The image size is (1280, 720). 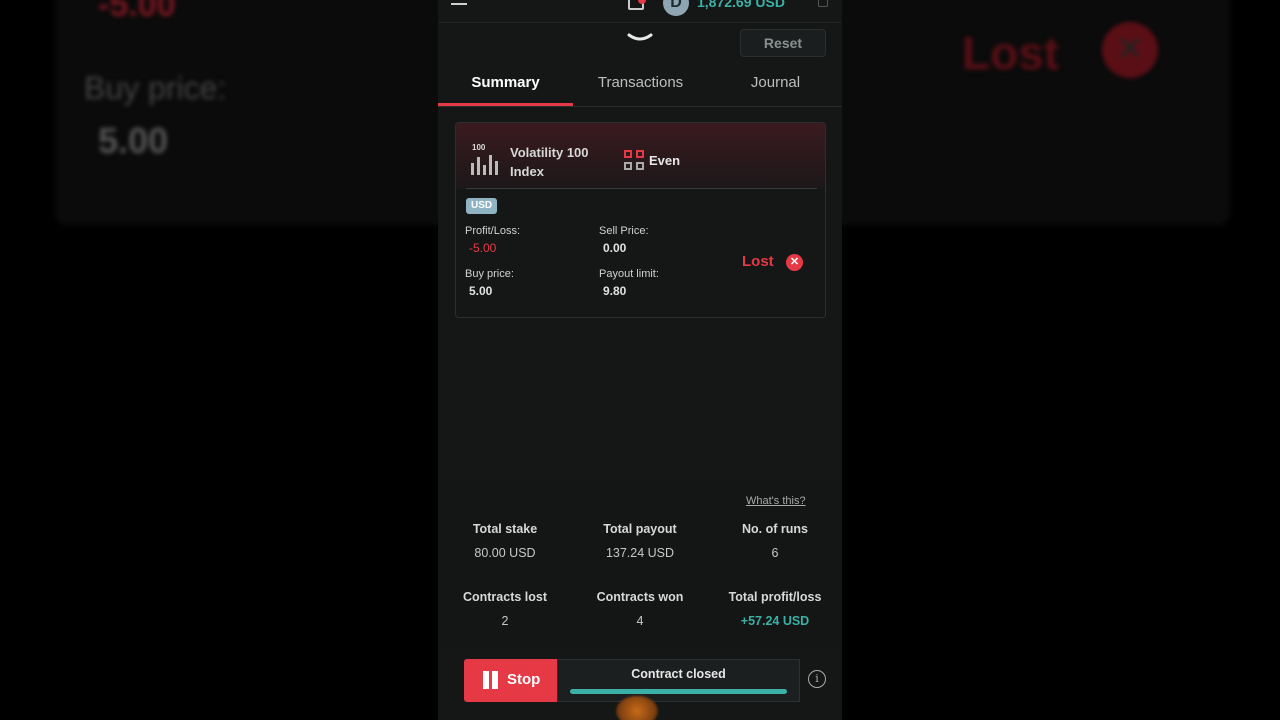 What do you see at coordinates (155, 88) in the screenshot?
I see `background-buy-price-label: Buy price:` at bounding box center [155, 88].